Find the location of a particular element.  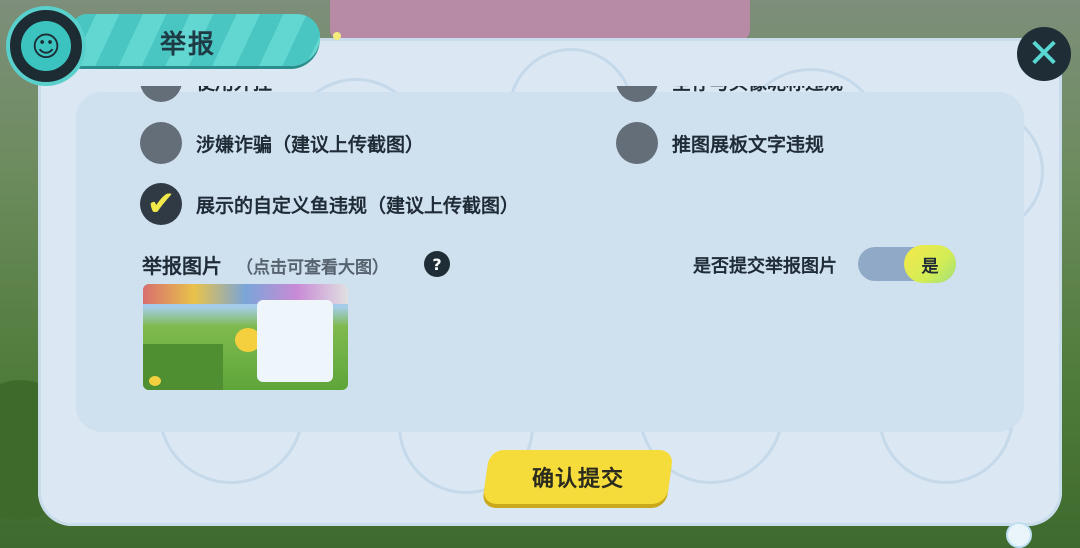

confirm-submit-label: 确认提交 is located at coordinates (577, 479).